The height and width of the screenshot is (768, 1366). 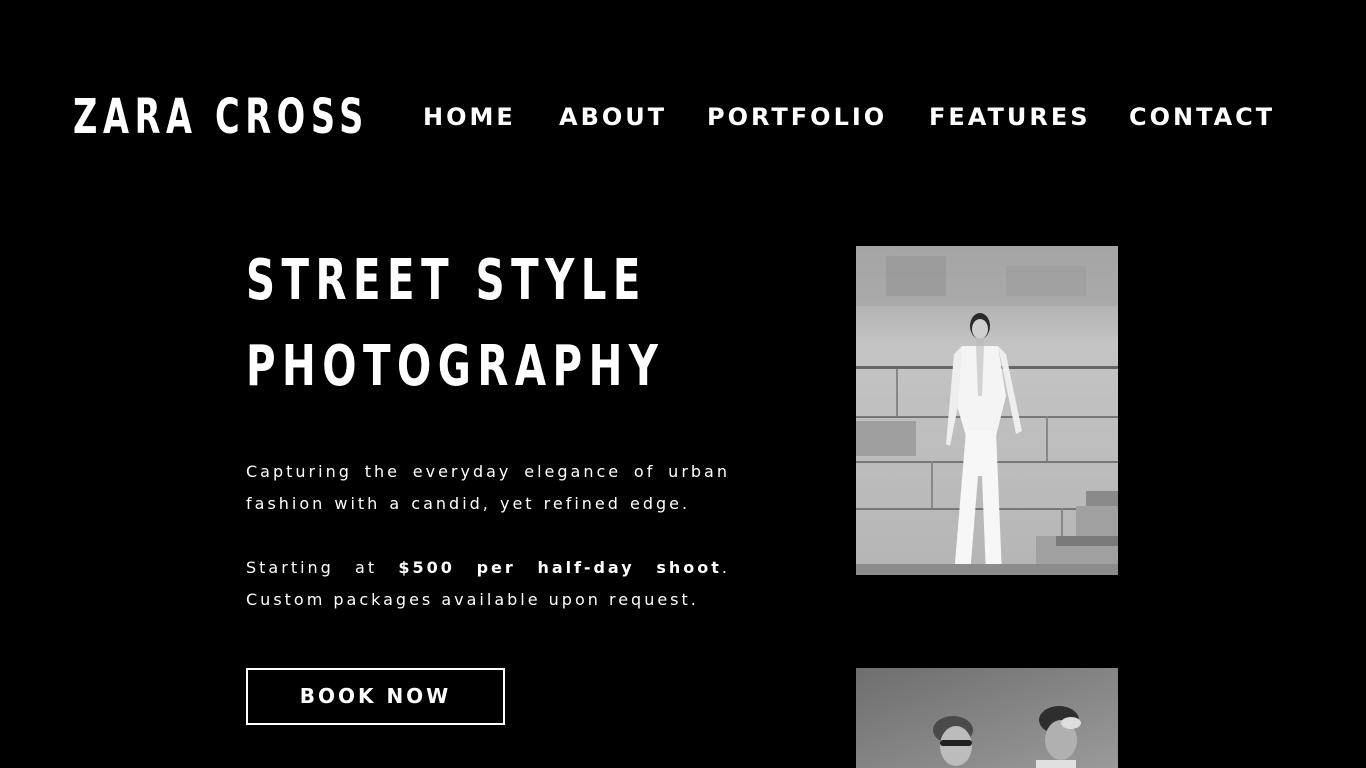 What do you see at coordinates (446, 280) in the screenshot?
I see `hero-title-line-1: STREET STYLE` at bounding box center [446, 280].